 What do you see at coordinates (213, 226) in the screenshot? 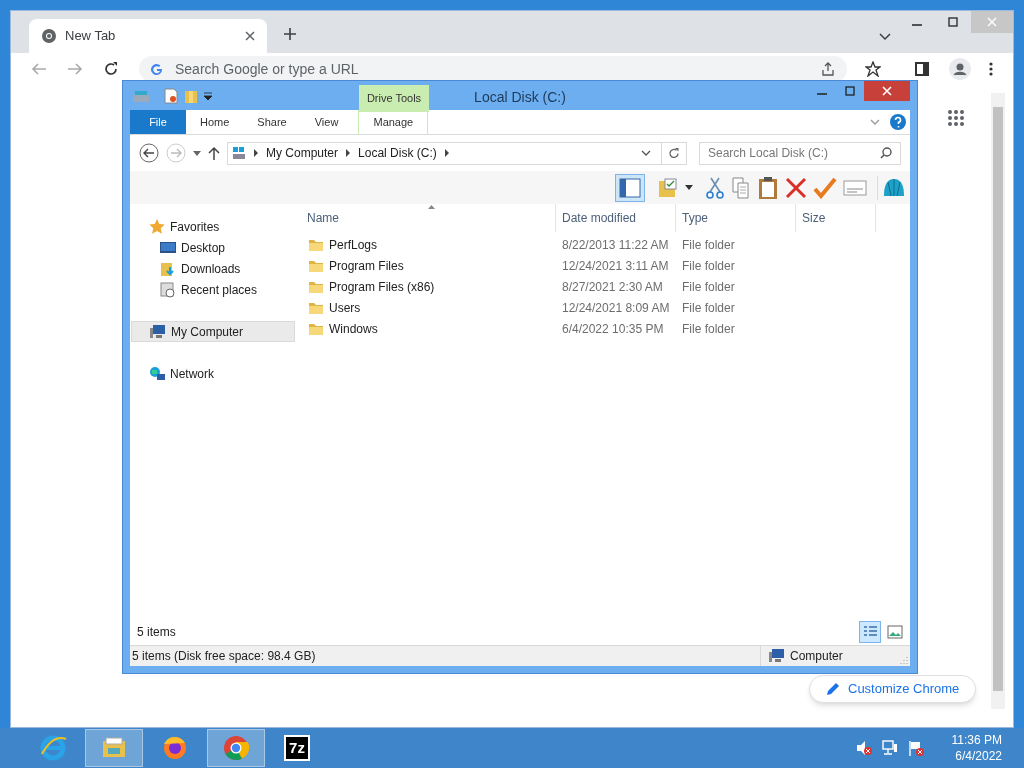
I see `nav-item: Favorites` at bounding box center [213, 226].